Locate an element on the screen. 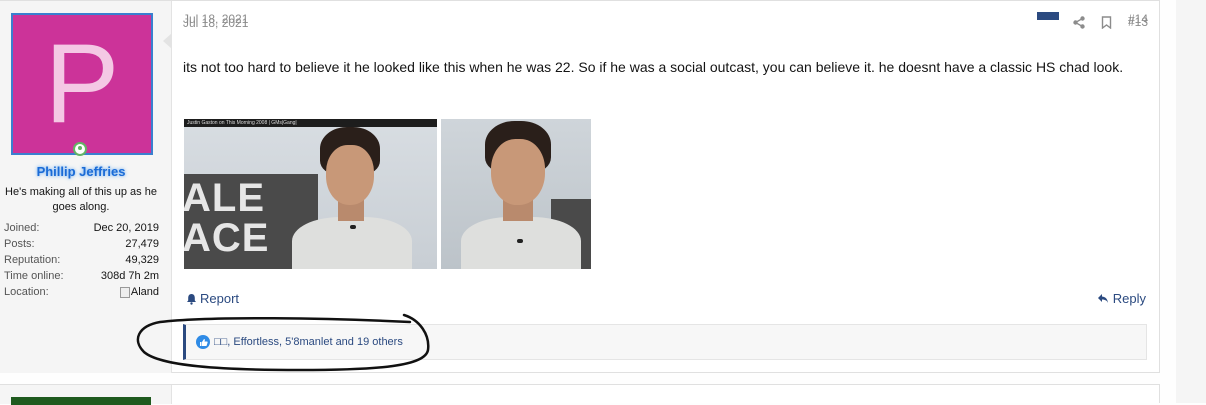 This screenshot has width=1206, height=405. share-icon is located at coordinates (1079, 22).